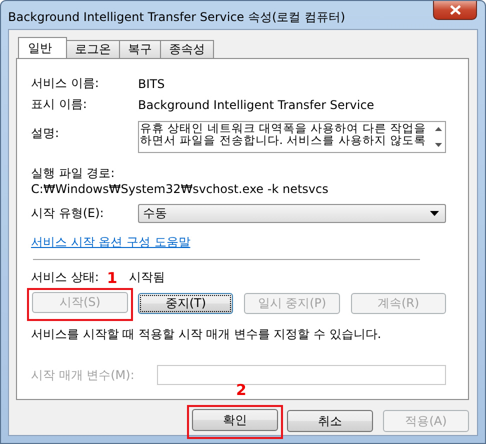  I want to click on scroll-down-icon, so click(438, 145).